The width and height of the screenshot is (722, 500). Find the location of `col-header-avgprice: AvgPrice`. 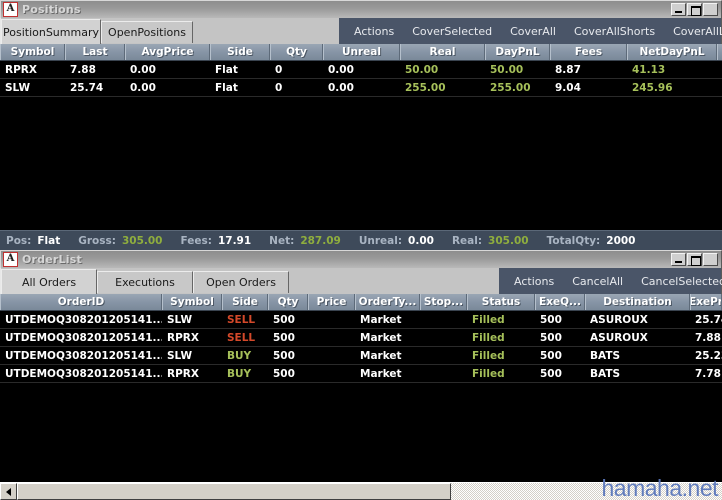

col-header-avgprice: AvgPrice is located at coordinates (167, 52).